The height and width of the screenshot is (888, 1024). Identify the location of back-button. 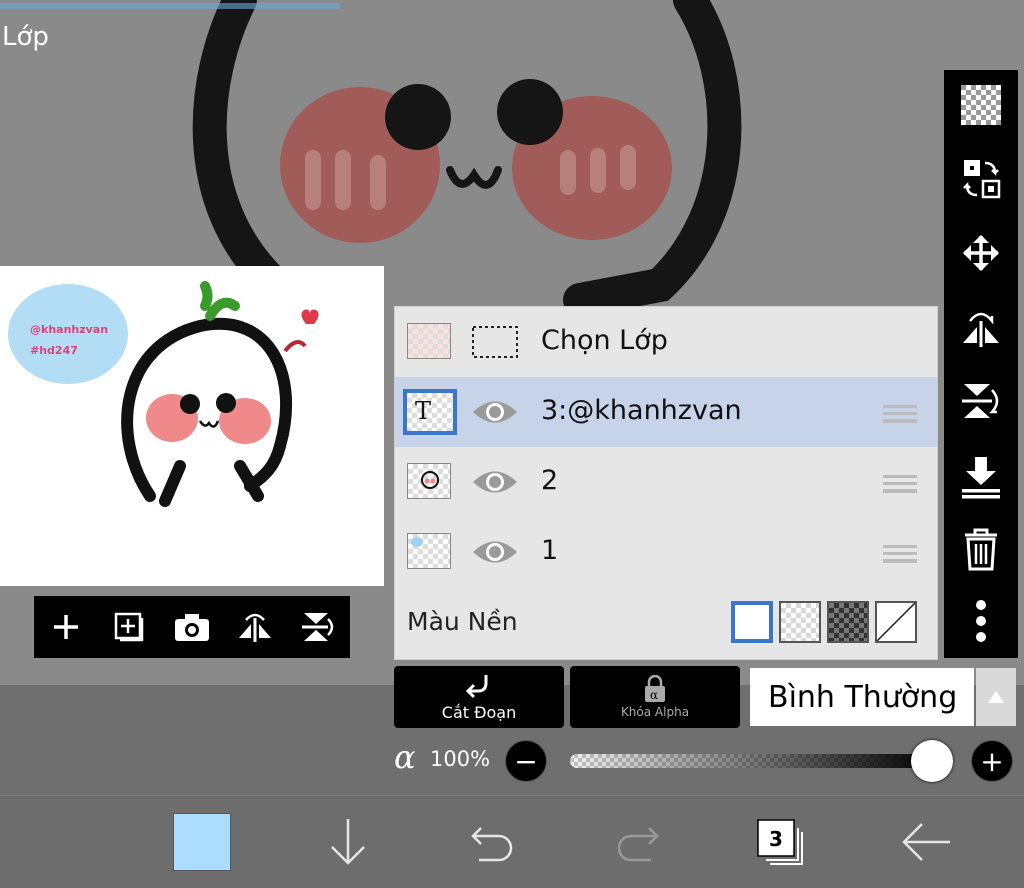
(926, 842).